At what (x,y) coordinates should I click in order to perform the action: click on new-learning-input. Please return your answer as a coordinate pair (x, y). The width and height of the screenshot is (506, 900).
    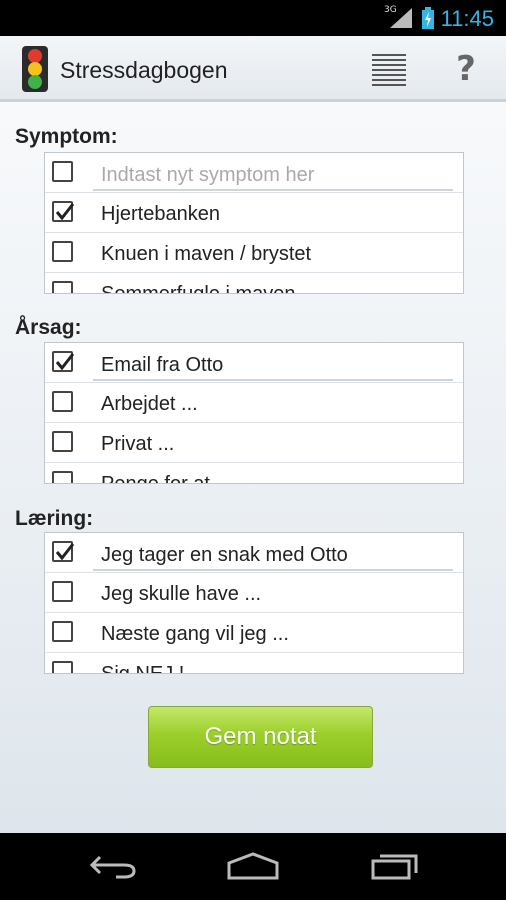
    Looking at the image, I should click on (273, 556).